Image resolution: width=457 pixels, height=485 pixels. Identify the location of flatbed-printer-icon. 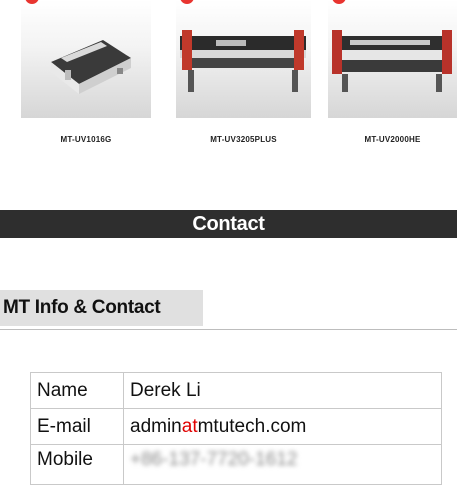
(91, 67).